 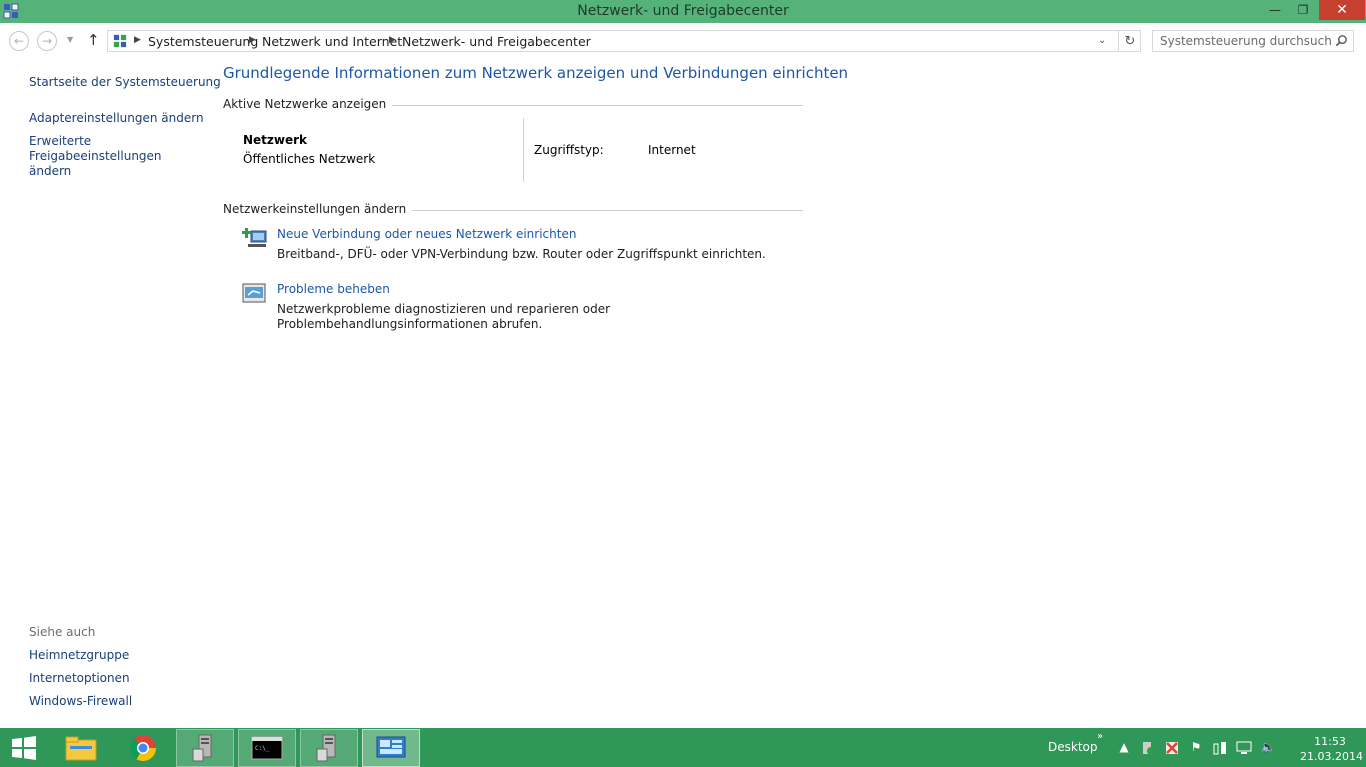 What do you see at coordinates (318, 209) in the screenshot?
I see `network-settings-heading: Netzwerkeinstellungen ändern` at bounding box center [318, 209].